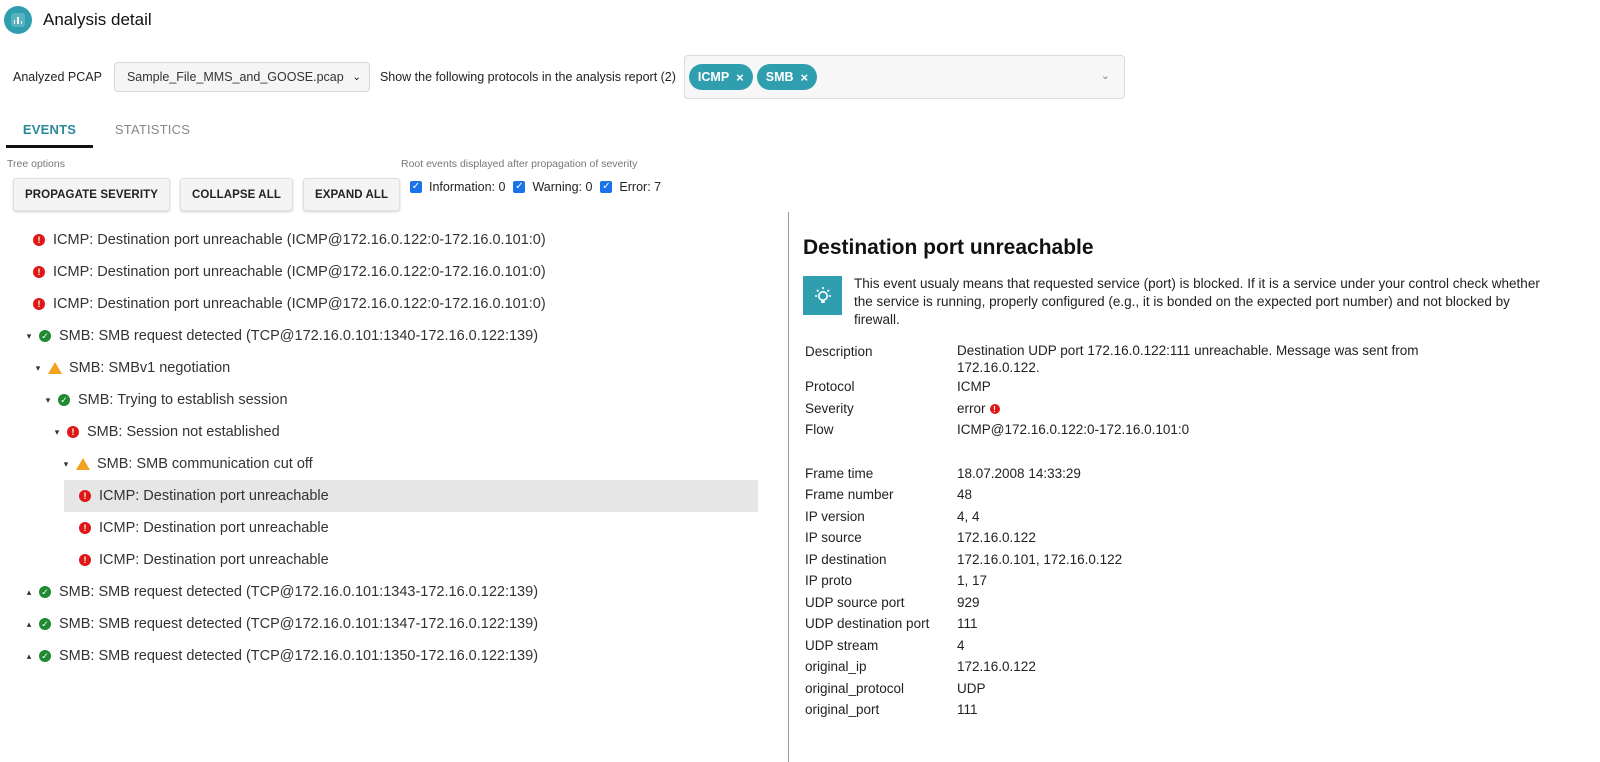 Image resolution: width=1600 pixels, height=762 pixels. I want to click on chip-label: SMB, so click(779, 77).